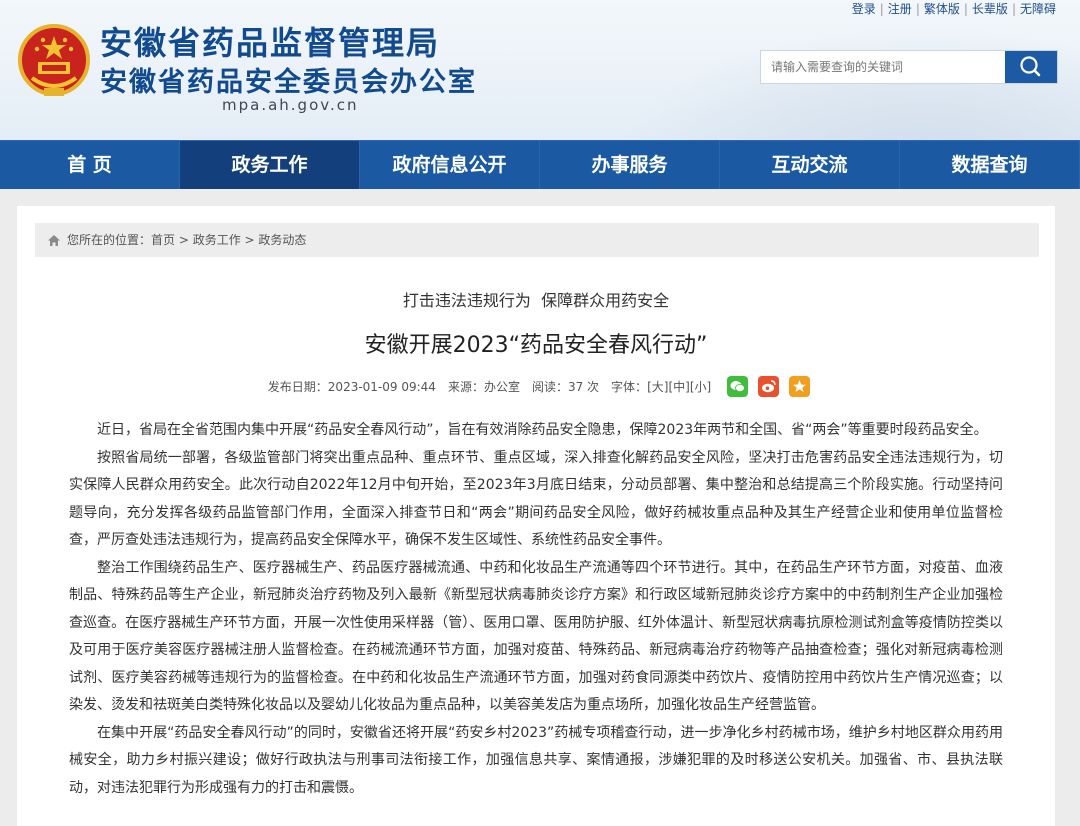 Image resolution: width=1080 pixels, height=826 pixels. What do you see at coordinates (1038, 9) in the screenshot?
I see `accessibility-link: 无障碍` at bounding box center [1038, 9].